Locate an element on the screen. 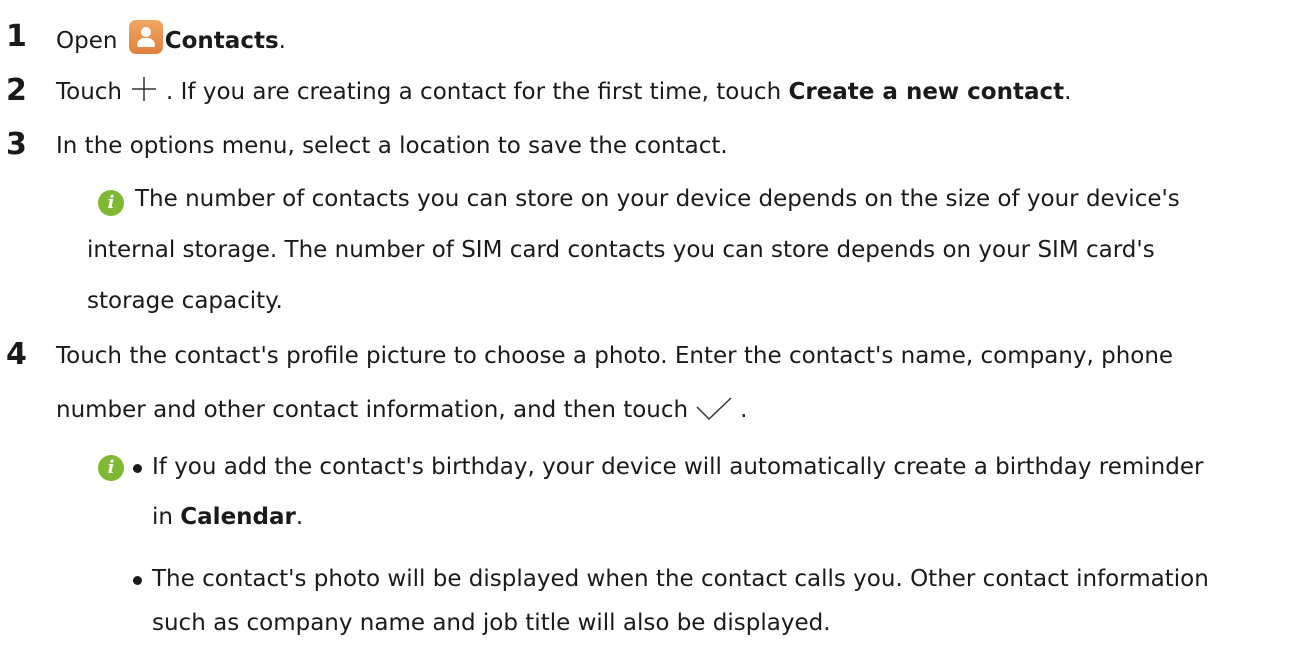 The height and width of the screenshot is (662, 1309). step-text: Touch is located at coordinates (89, 92).